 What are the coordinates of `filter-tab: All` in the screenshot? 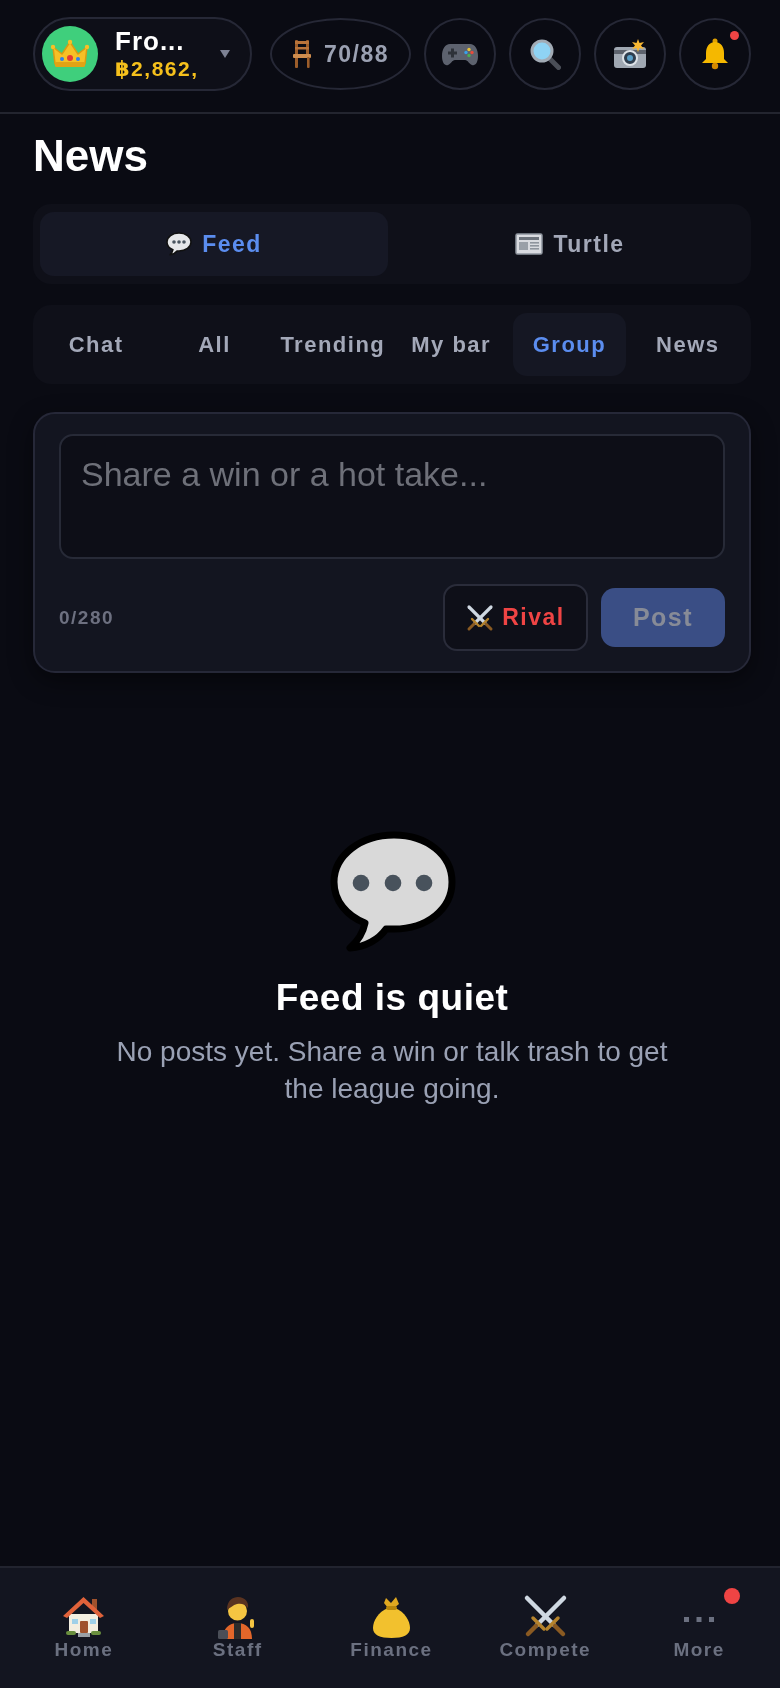 It's located at (214, 344).